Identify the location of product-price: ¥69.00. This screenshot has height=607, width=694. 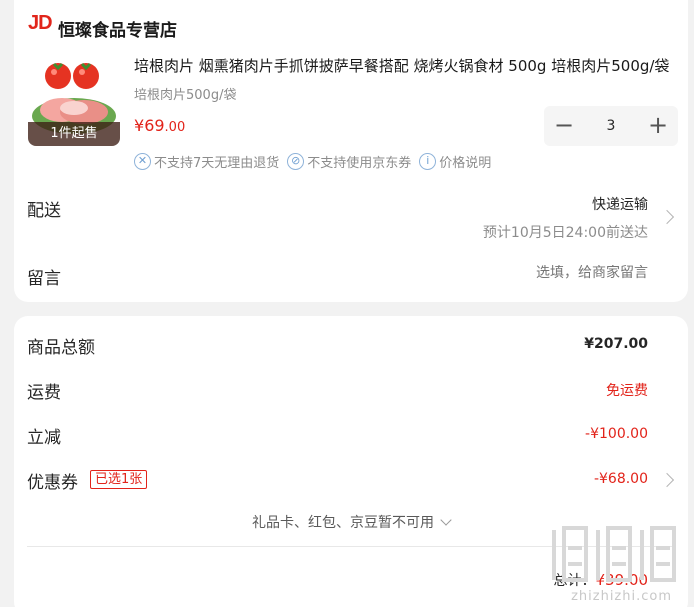
(159, 125).